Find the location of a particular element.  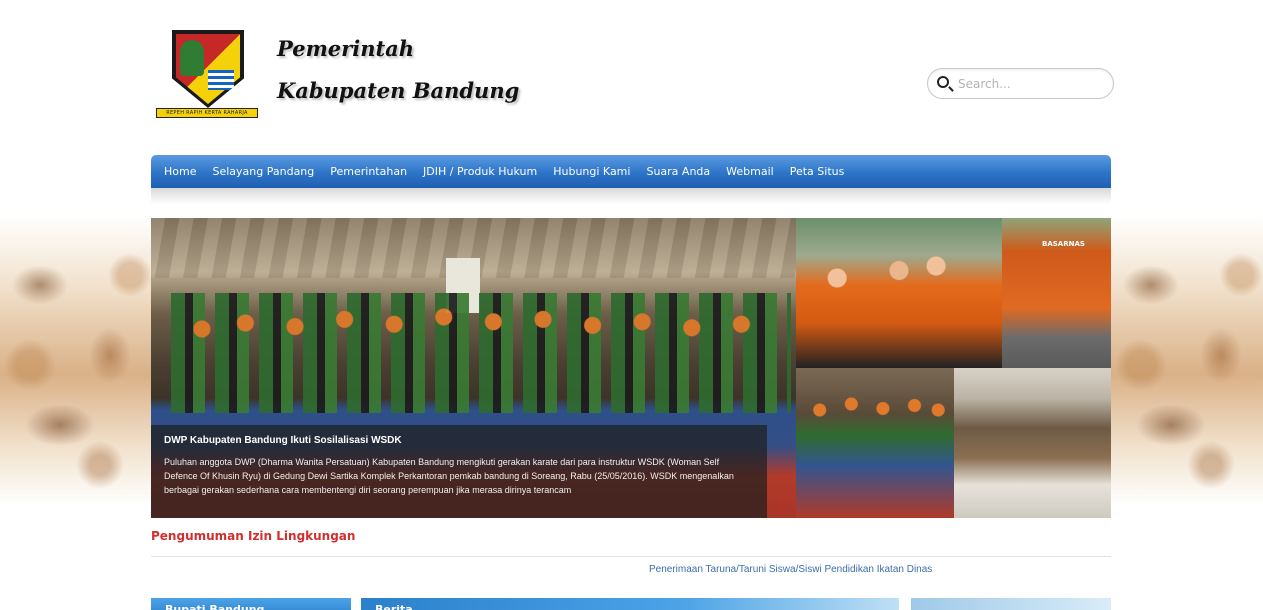

divider is located at coordinates (631, 556).